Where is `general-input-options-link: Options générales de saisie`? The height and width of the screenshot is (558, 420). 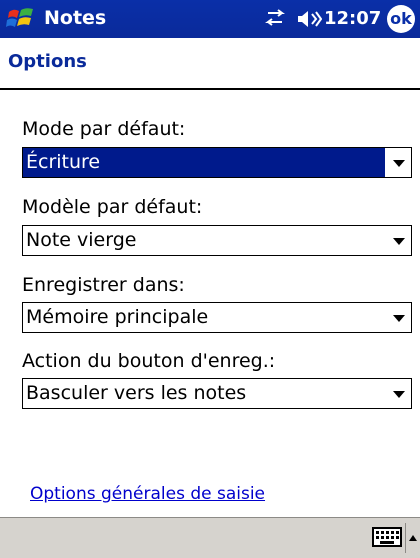 general-input-options-link: Options générales de saisie is located at coordinates (147, 494).